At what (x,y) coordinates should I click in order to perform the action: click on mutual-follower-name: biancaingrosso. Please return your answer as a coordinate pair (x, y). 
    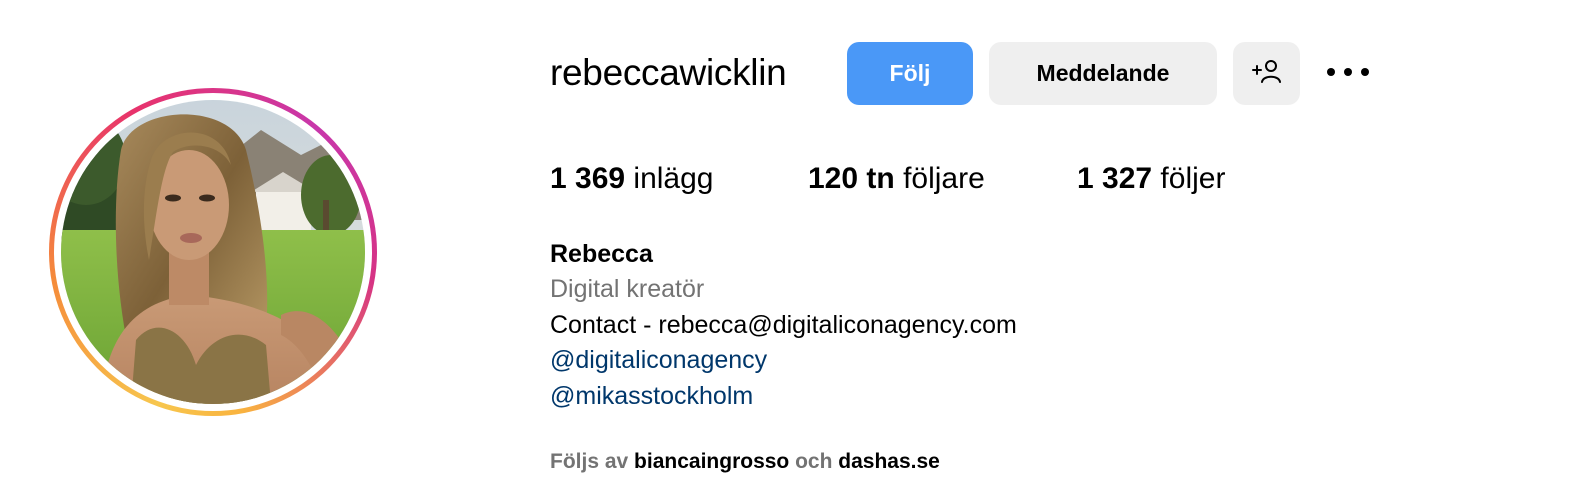
    Looking at the image, I should click on (711, 461).